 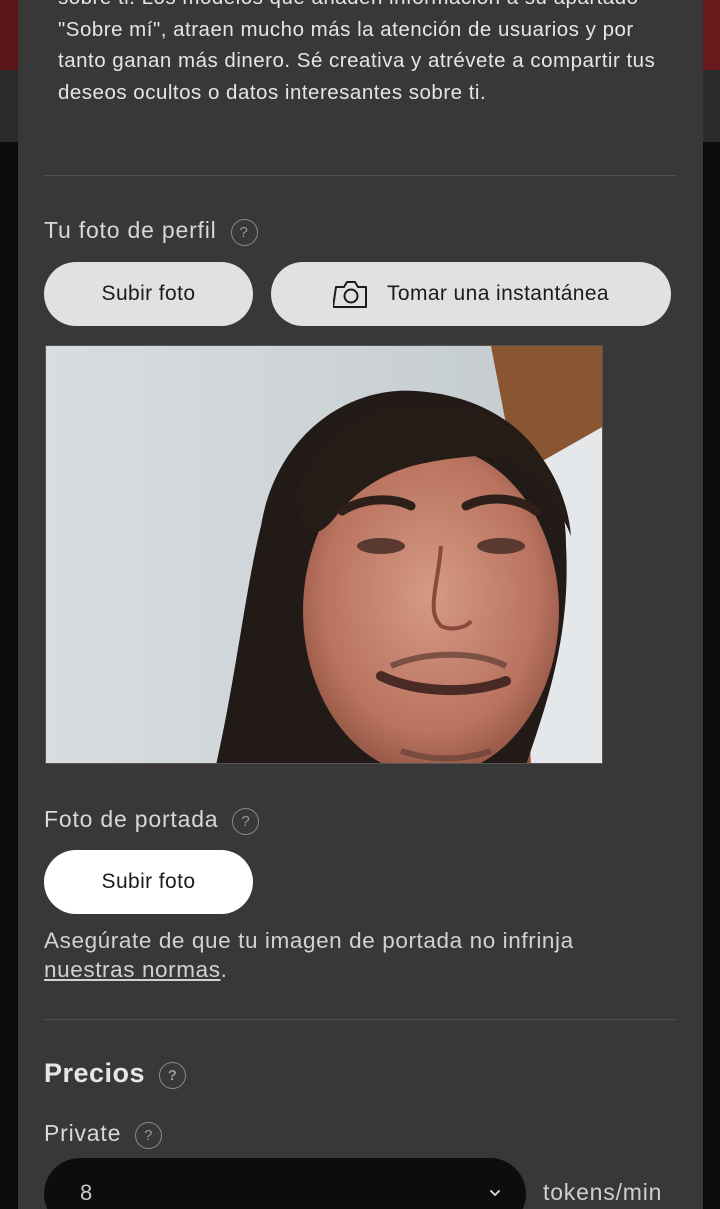 I want to click on upload-cover-photo-label: Subir foto, so click(x=148, y=881).